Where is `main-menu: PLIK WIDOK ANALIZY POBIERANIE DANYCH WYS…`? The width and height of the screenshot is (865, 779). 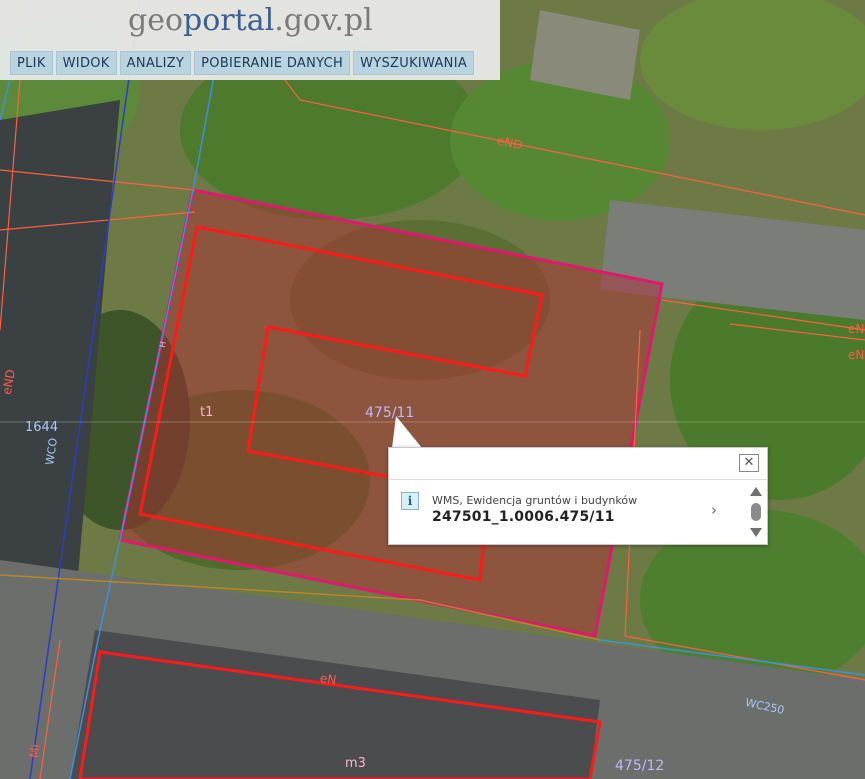 main-menu: PLIK WIDOK ANALIZY POBIERANIE DANYCH WYS… is located at coordinates (242, 63).